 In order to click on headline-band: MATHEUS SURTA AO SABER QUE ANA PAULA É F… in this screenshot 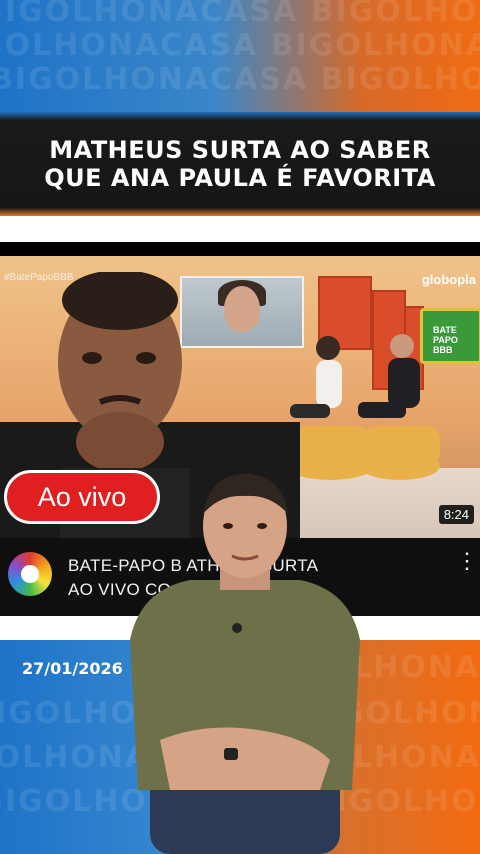, I will do `click(240, 164)`.